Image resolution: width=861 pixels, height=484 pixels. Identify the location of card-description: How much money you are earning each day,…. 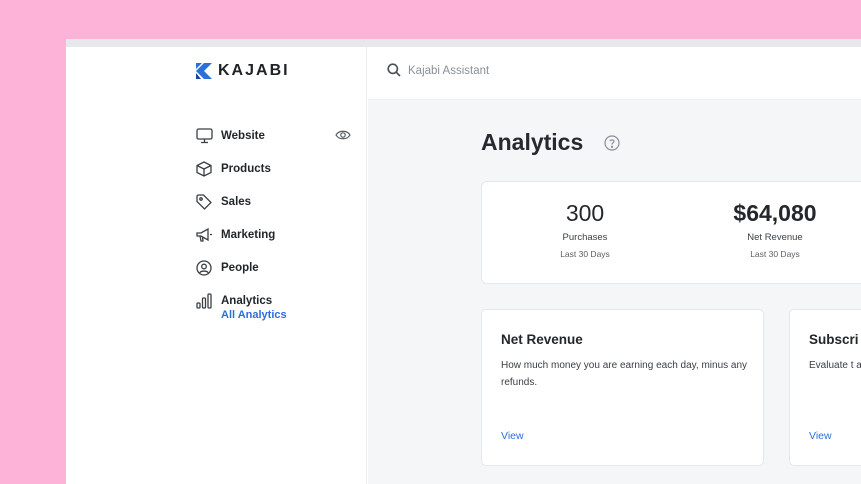
(624, 374).